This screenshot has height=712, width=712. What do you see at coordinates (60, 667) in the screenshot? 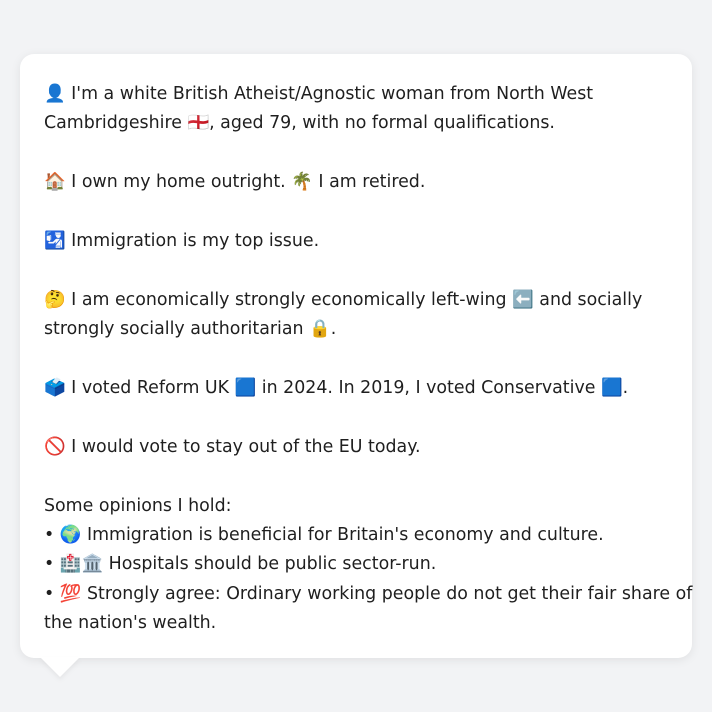
I see `bubble-tail` at bounding box center [60, 667].